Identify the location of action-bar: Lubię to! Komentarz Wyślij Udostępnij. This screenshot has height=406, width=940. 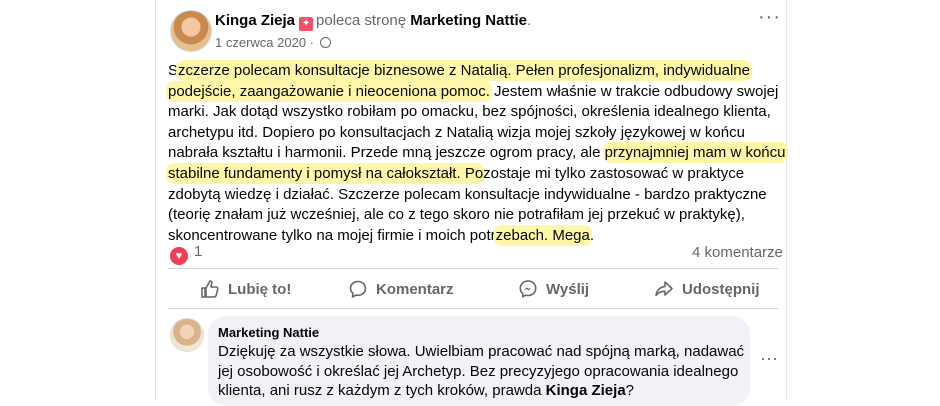
(473, 289).